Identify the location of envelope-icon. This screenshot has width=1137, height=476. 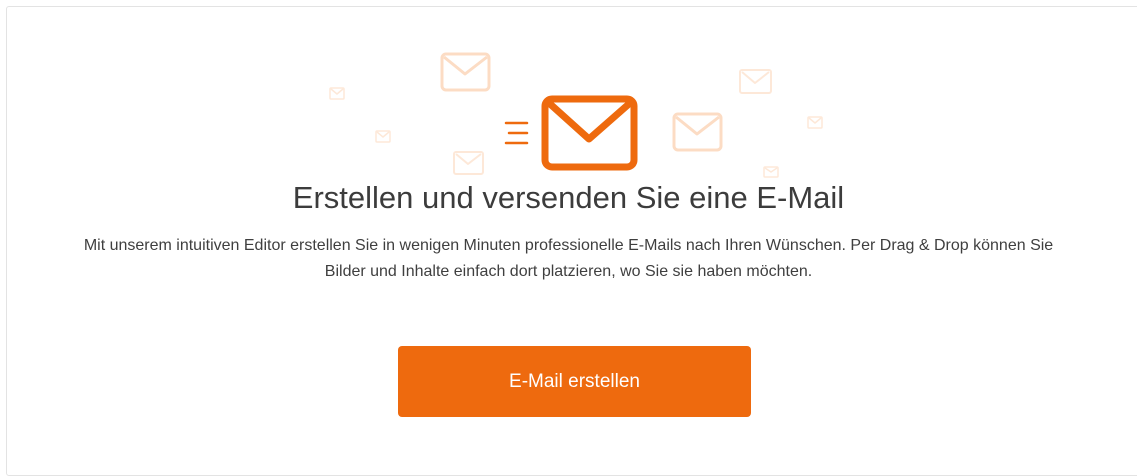
(589, 133).